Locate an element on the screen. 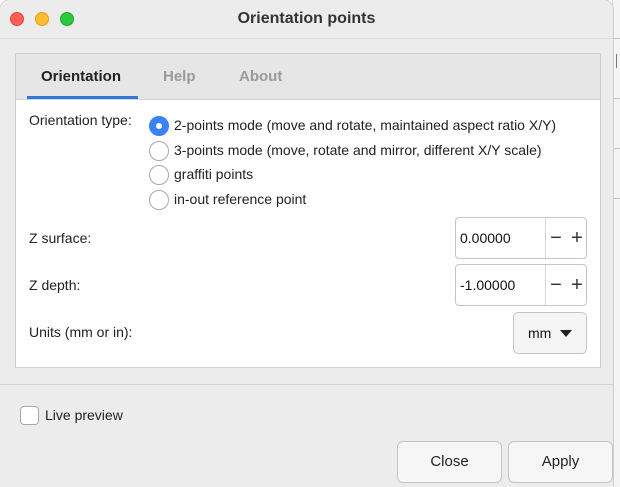  close-button: Close is located at coordinates (449, 462).